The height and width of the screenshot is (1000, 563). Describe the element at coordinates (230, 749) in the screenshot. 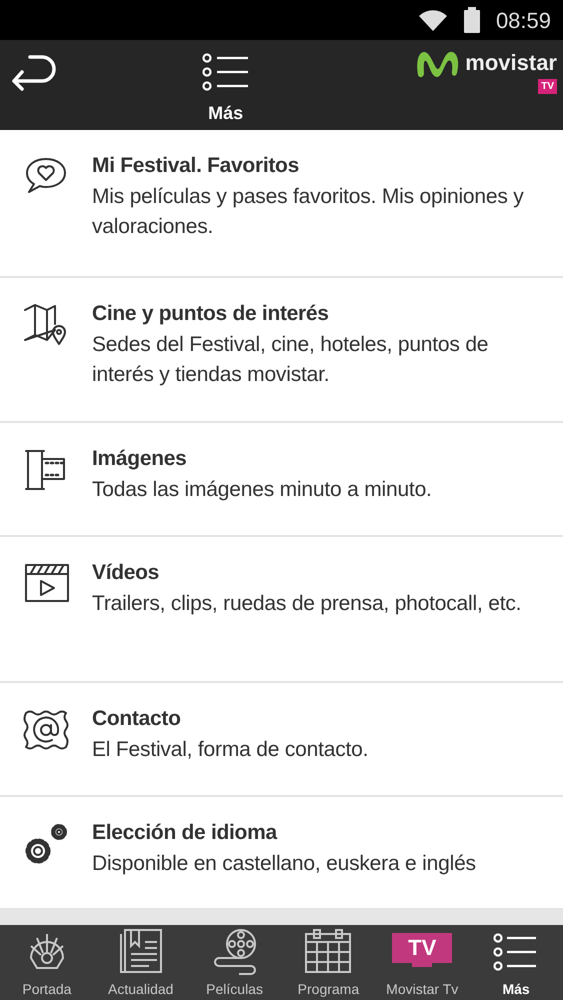

I see `item-description: El Festival, forma de contacto.` at that location.